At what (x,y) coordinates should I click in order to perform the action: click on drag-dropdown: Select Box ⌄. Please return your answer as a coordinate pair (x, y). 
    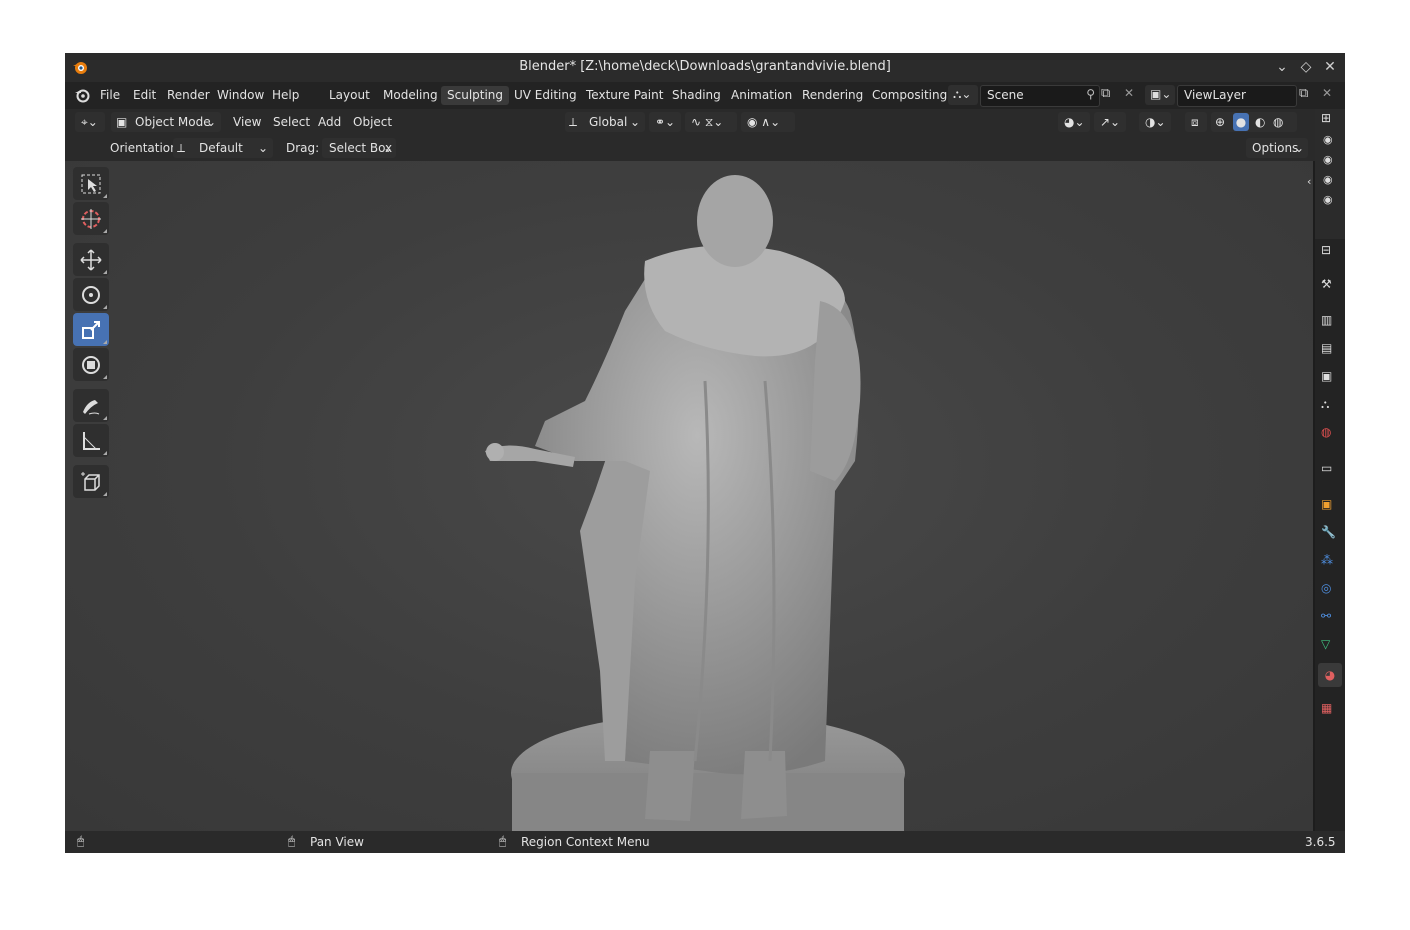
    Looking at the image, I should click on (359, 148).